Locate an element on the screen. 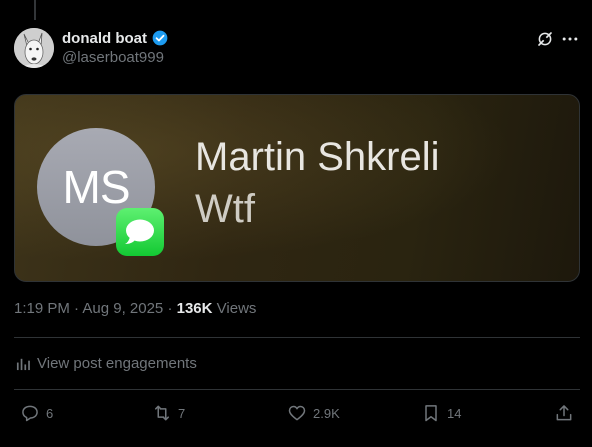  views-count: 136K is located at coordinates (194, 308).